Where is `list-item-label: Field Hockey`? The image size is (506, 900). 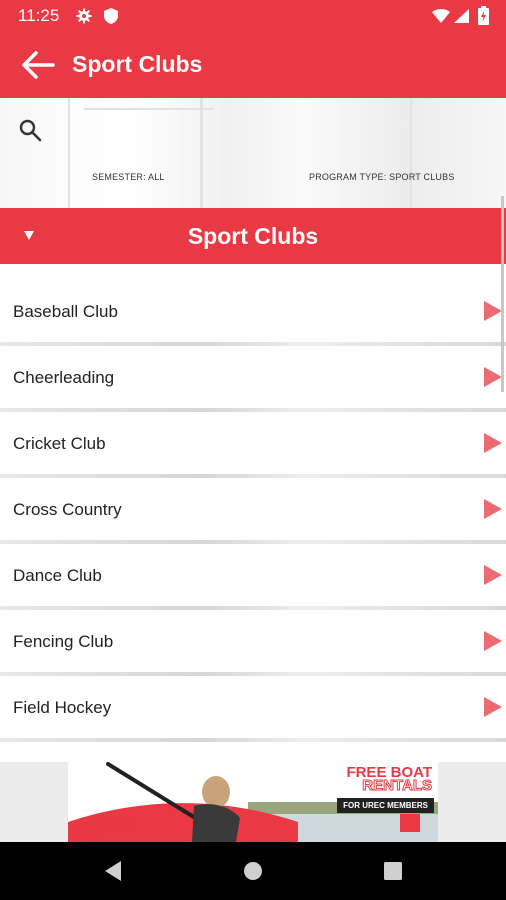 list-item-label: Field Hockey is located at coordinates (62, 707).